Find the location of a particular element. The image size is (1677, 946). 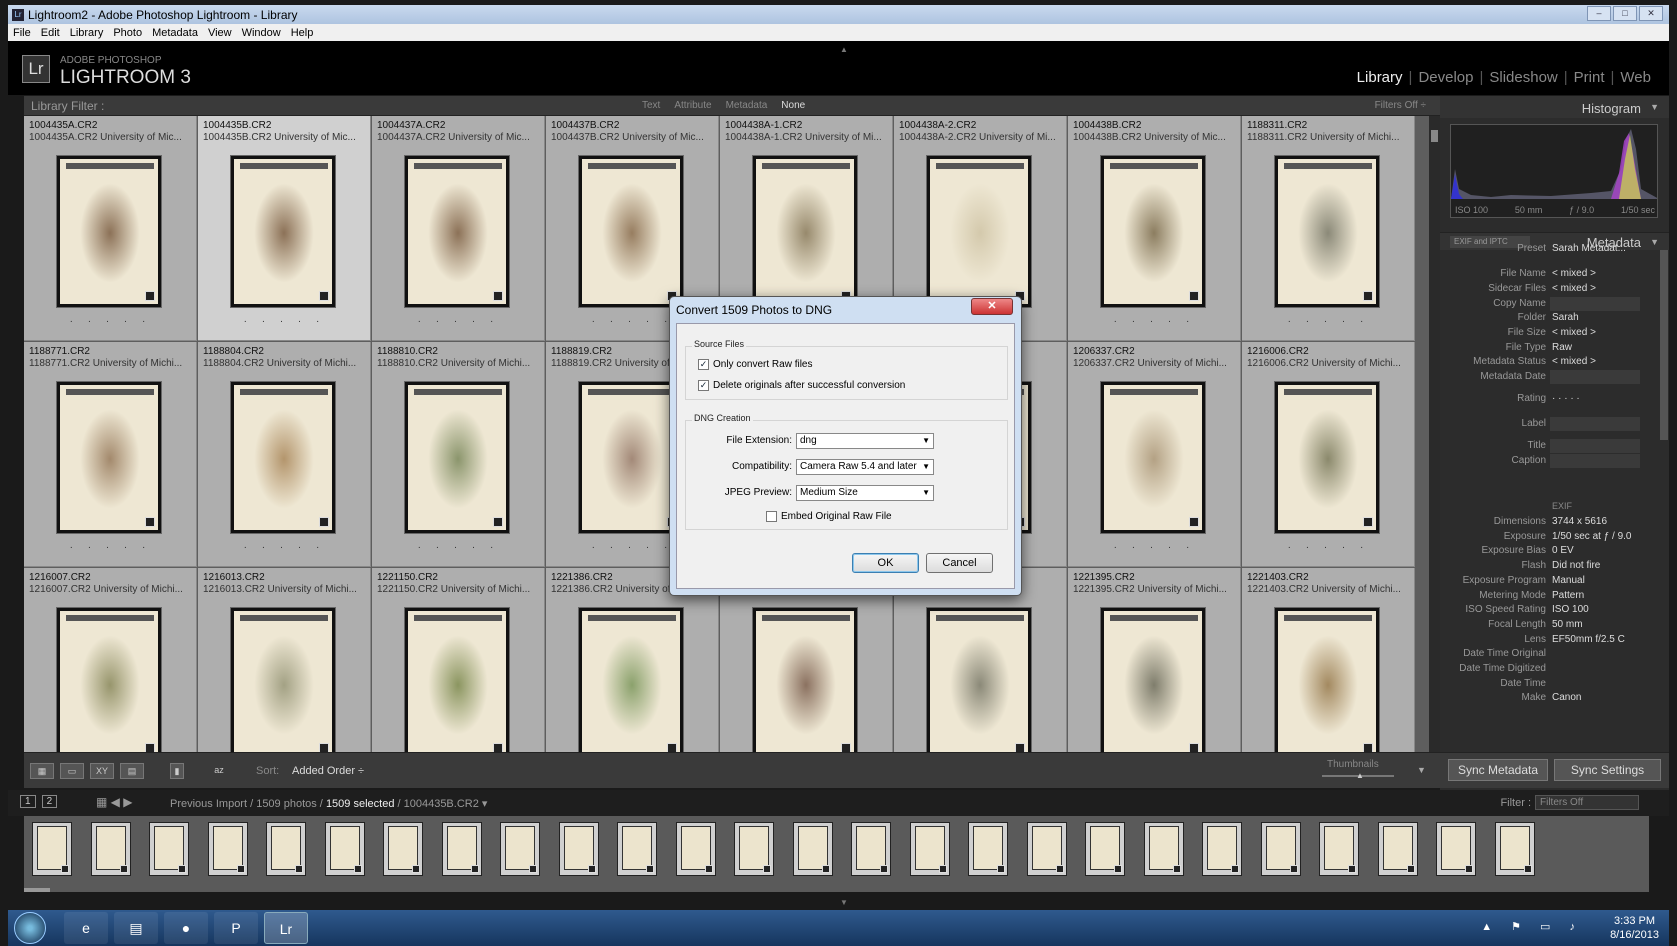

module-web: Web is located at coordinates (1635, 77).